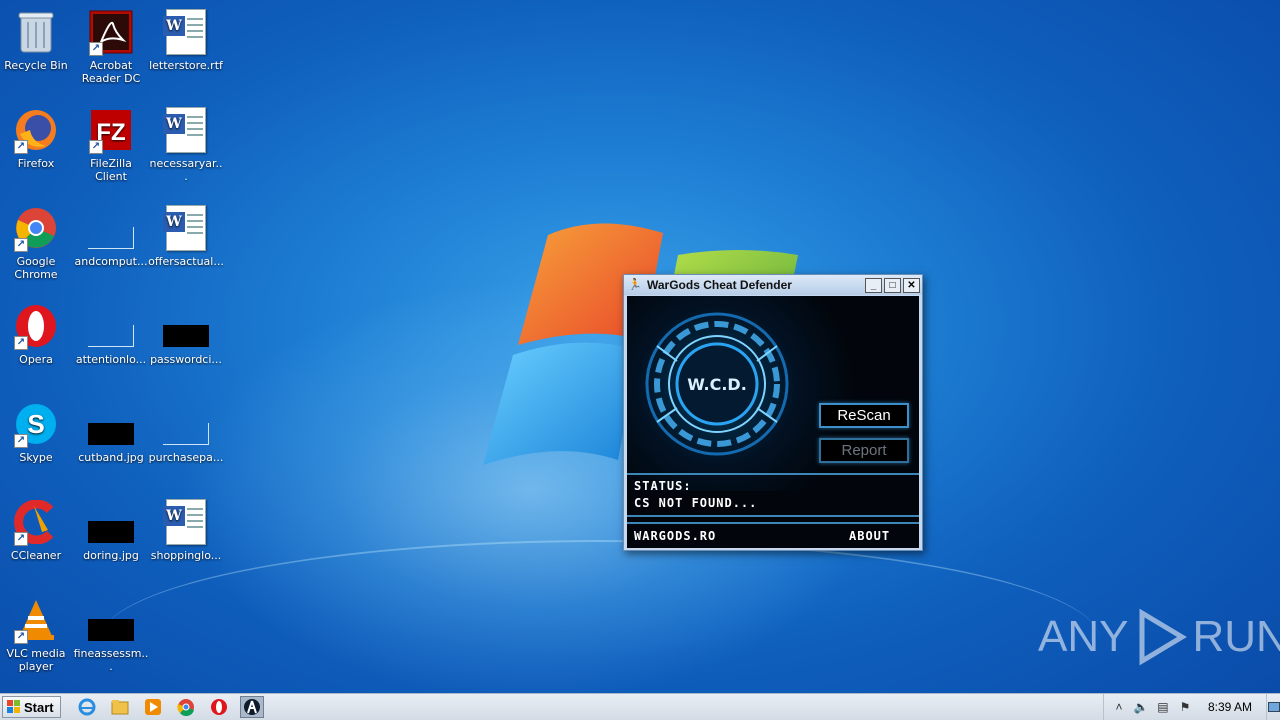 This screenshot has height=720, width=1280. What do you see at coordinates (663, 486) in the screenshot?
I see `status-label: STATUS:` at bounding box center [663, 486].